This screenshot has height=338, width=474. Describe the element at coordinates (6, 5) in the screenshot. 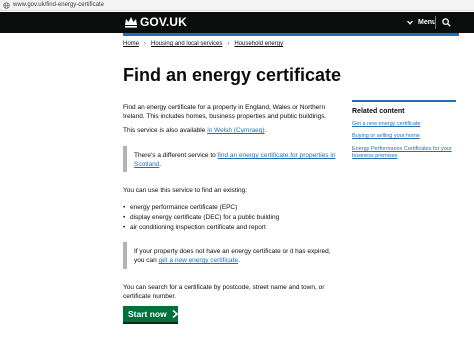

I see `globe-icon` at that location.